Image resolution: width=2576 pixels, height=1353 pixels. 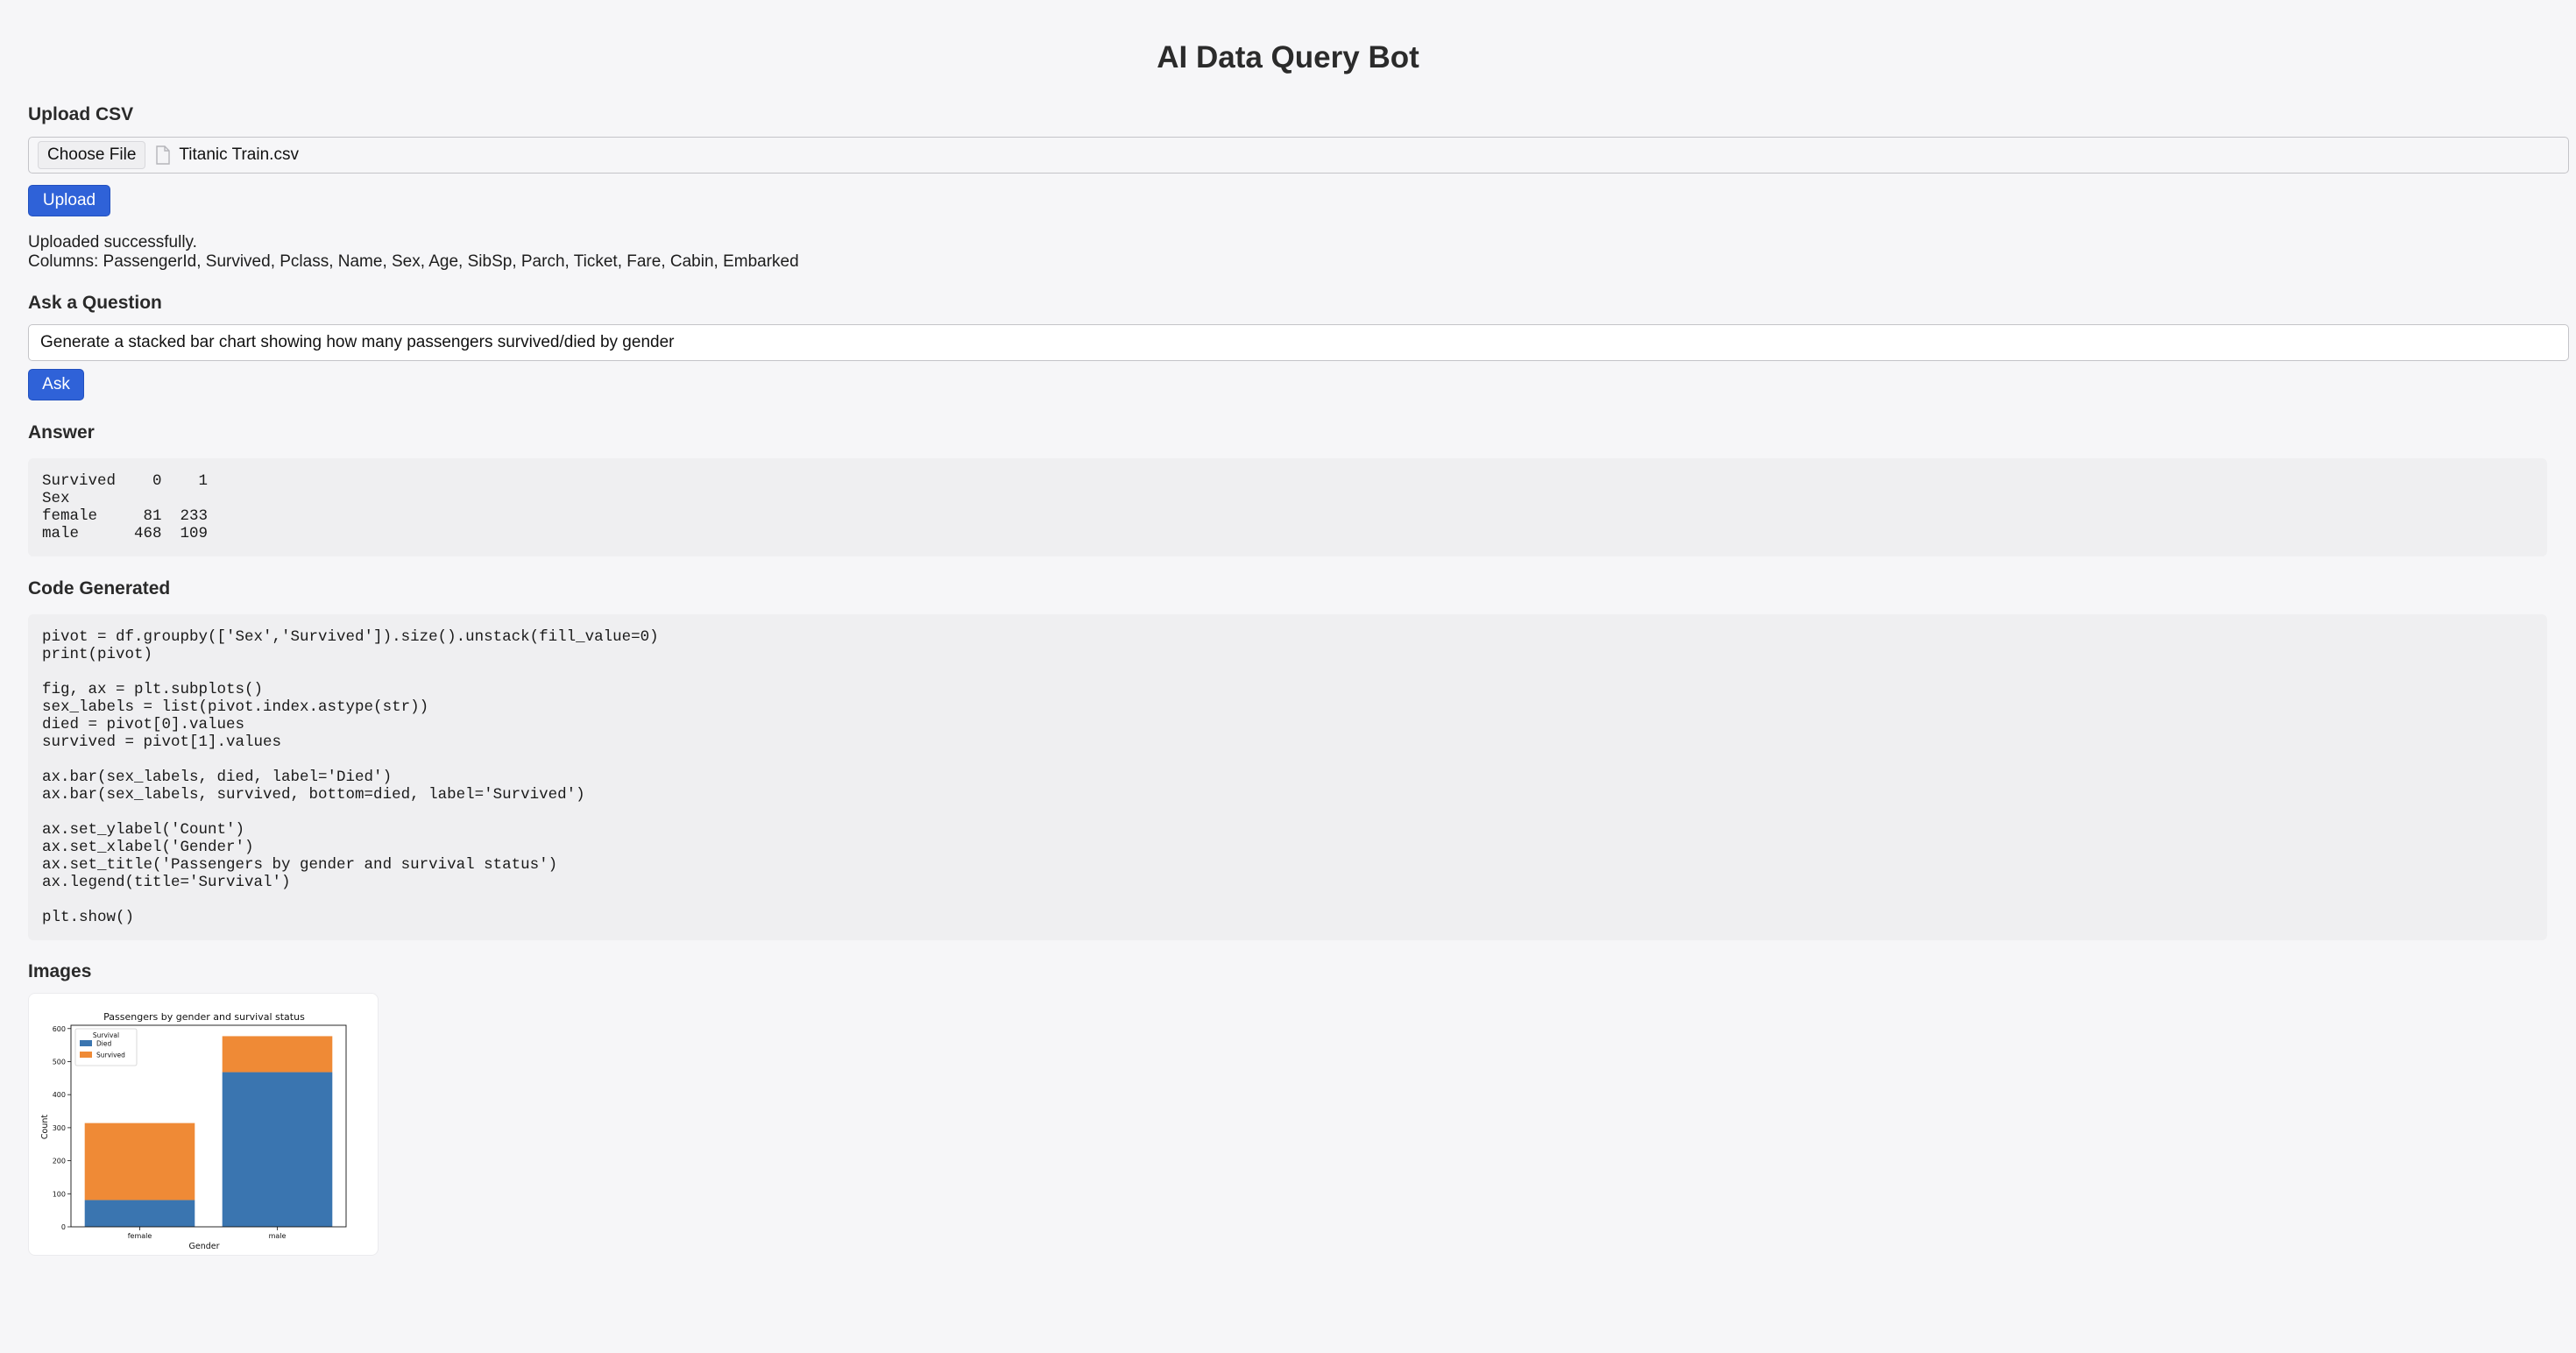 I want to click on legend-label-died: Died, so click(x=103, y=1044).